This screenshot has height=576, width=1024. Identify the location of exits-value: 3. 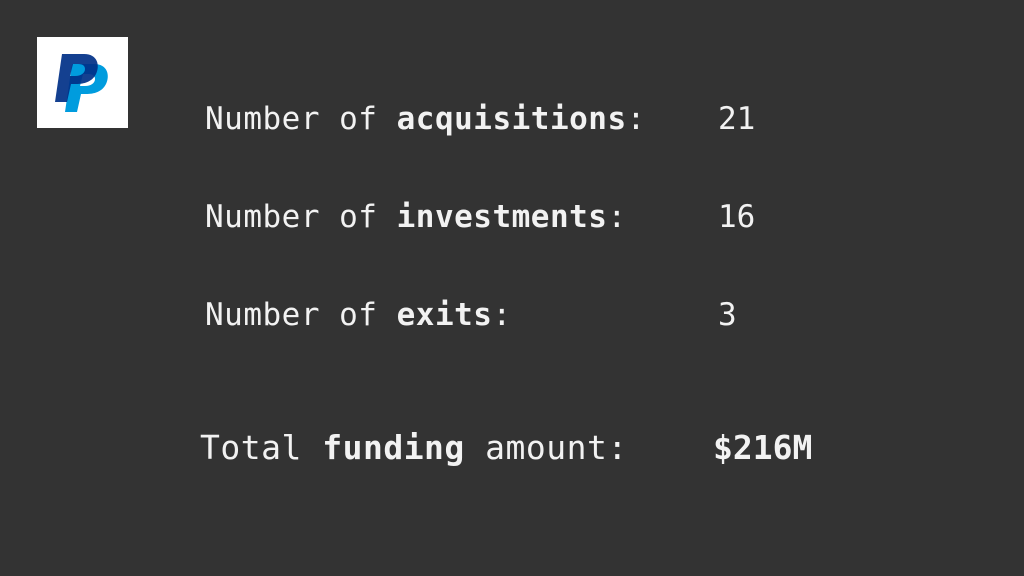
(727, 315).